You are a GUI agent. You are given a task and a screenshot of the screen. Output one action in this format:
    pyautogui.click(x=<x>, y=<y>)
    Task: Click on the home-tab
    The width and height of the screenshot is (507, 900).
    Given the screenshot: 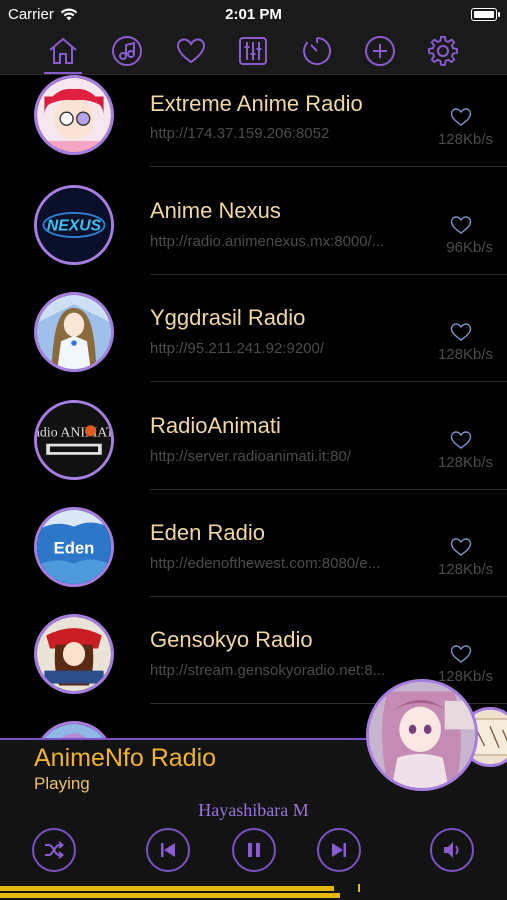 What is the action you would take?
    pyautogui.click(x=63, y=51)
    